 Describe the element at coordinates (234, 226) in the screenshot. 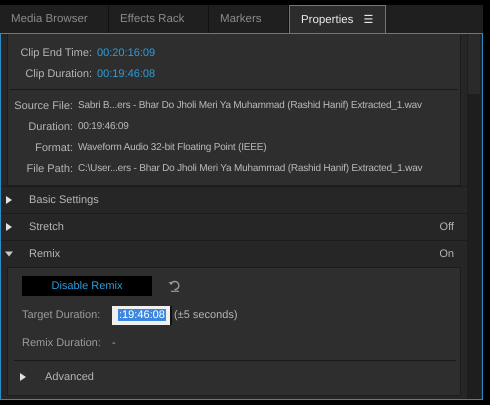

I see `section-header: Stretch Off` at that location.